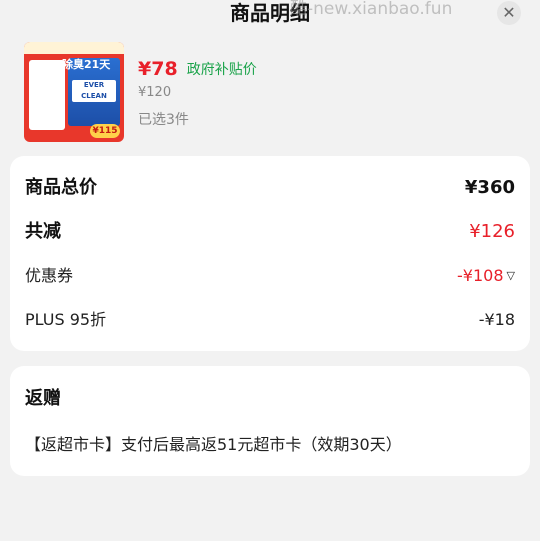 The height and width of the screenshot is (541, 540). I want to click on total-label: 商品总价, so click(61, 187).